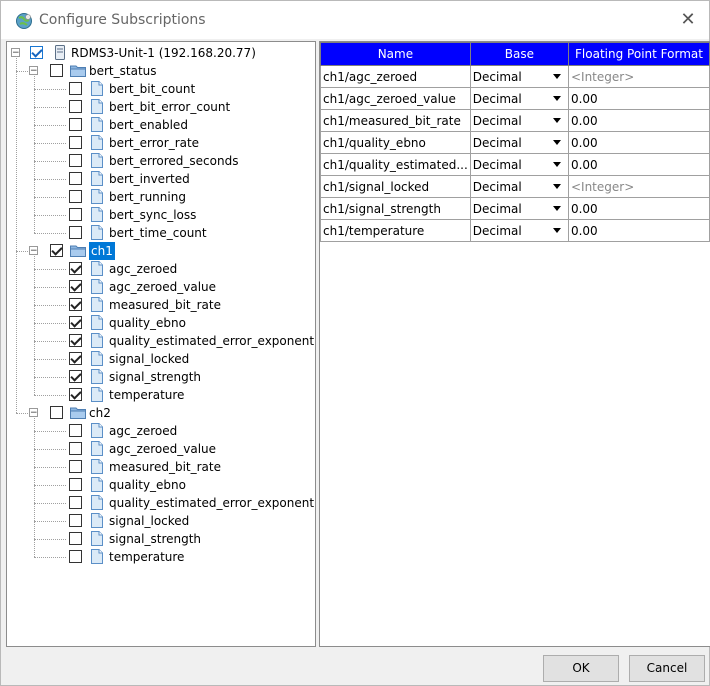 The width and height of the screenshot is (710, 686). I want to click on grid-row: ch1/agc_zeroed_value Decimal 0.00, so click(515, 98).